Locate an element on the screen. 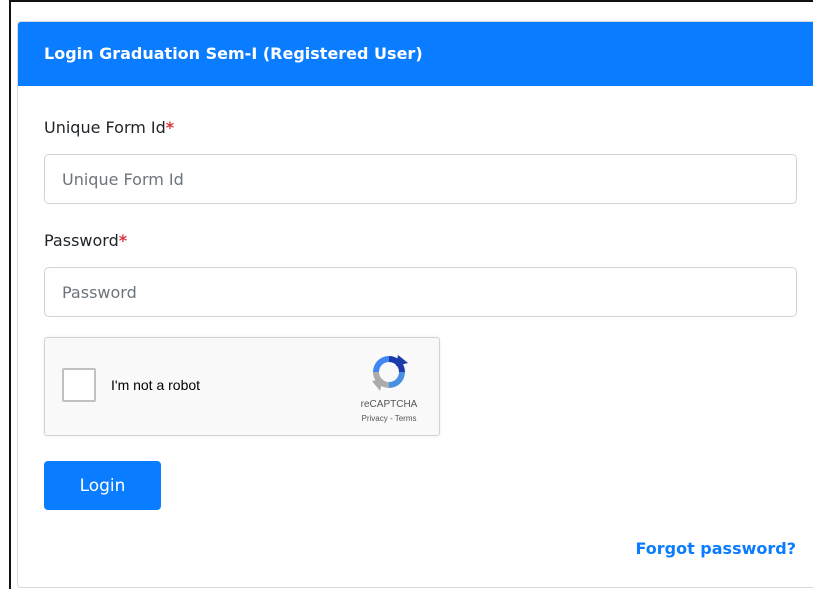 This screenshot has width=813, height=589. login-button: Login is located at coordinates (102, 485).